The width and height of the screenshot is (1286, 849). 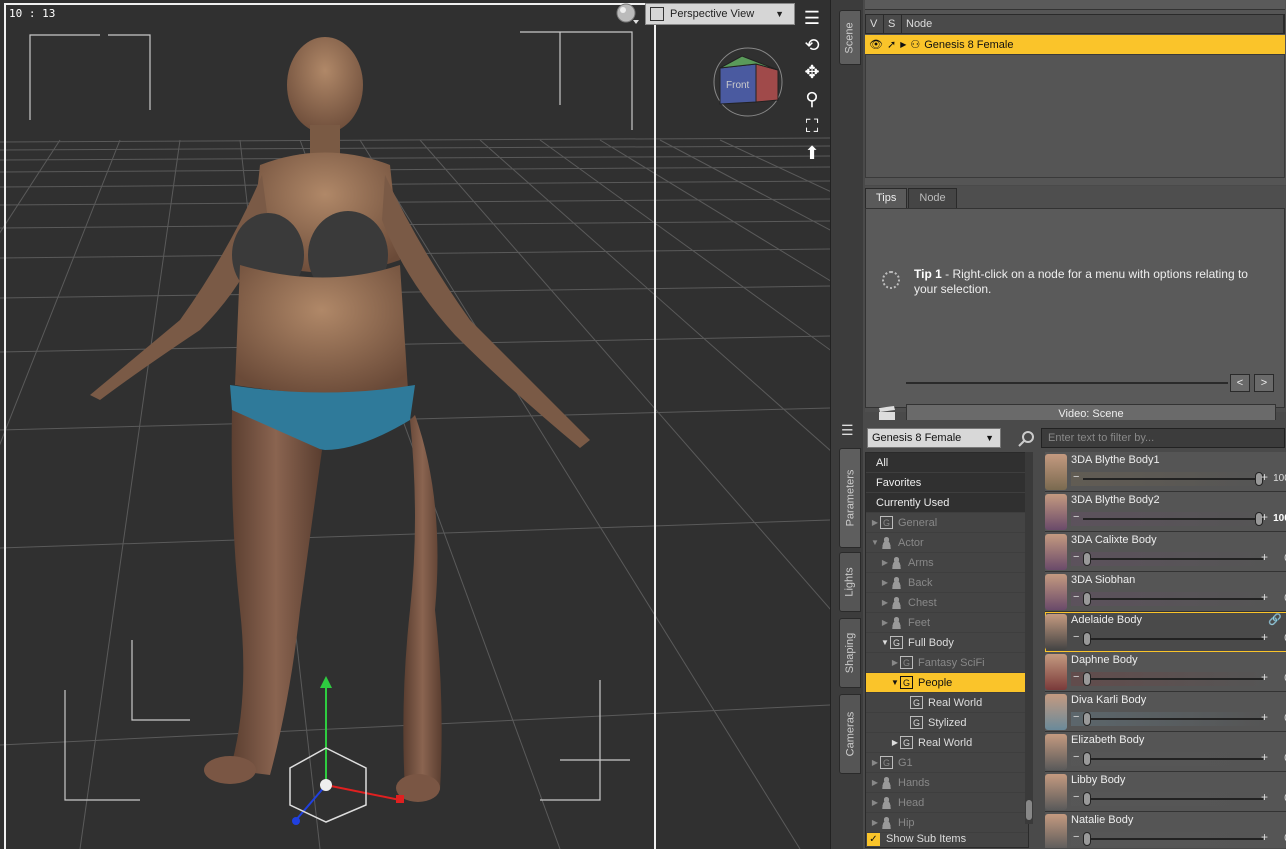 What do you see at coordinates (812, 99) in the screenshot?
I see `zoom-icon: ⚲` at bounding box center [812, 99].